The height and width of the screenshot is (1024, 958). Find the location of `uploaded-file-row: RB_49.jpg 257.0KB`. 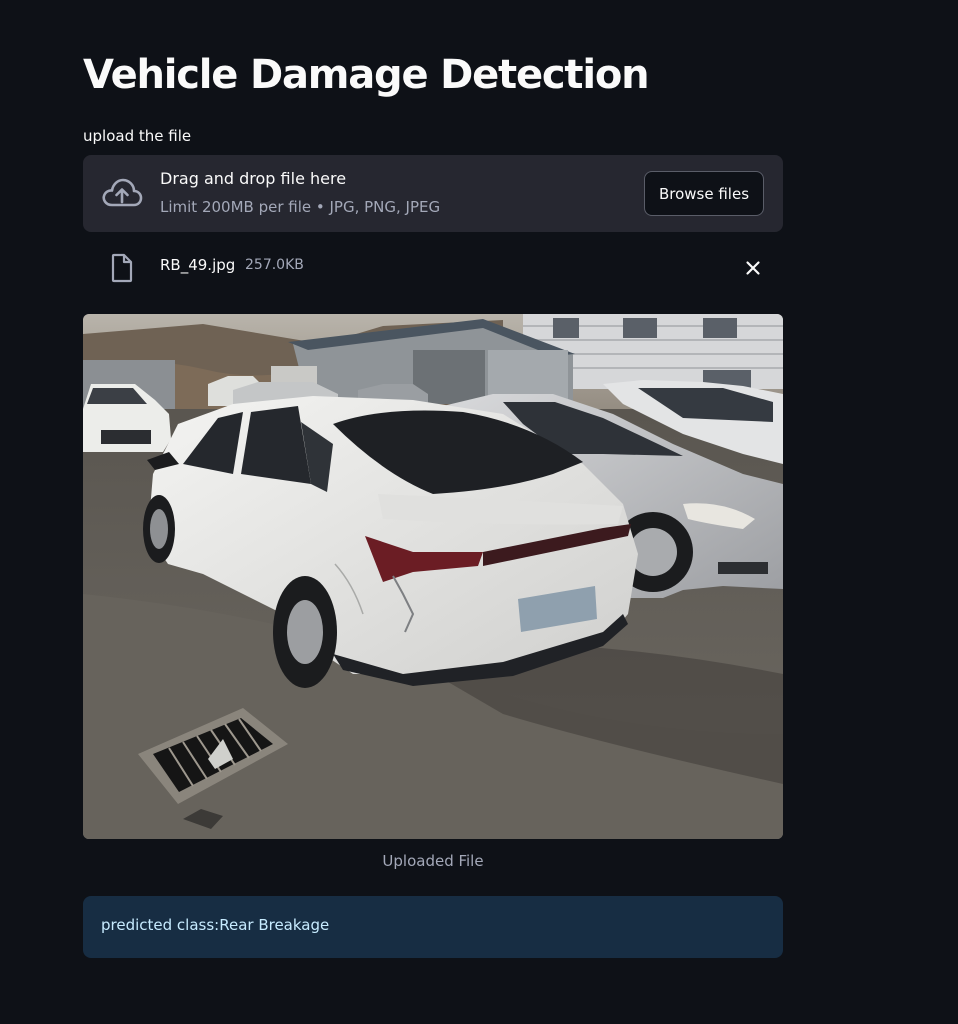

uploaded-file-row: RB_49.jpg 257.0KB is located at coordinates (433, 268).